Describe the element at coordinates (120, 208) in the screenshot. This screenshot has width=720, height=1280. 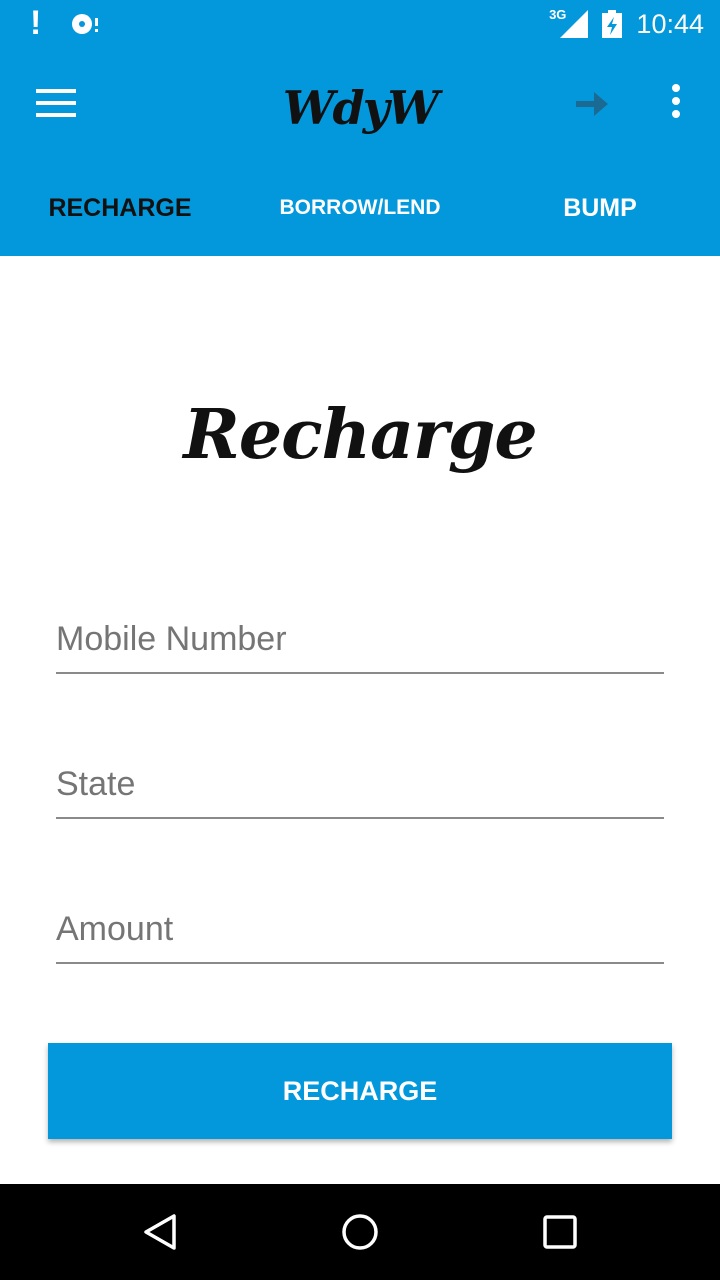
I see `tab-recharge: RECHARGE` at that location.